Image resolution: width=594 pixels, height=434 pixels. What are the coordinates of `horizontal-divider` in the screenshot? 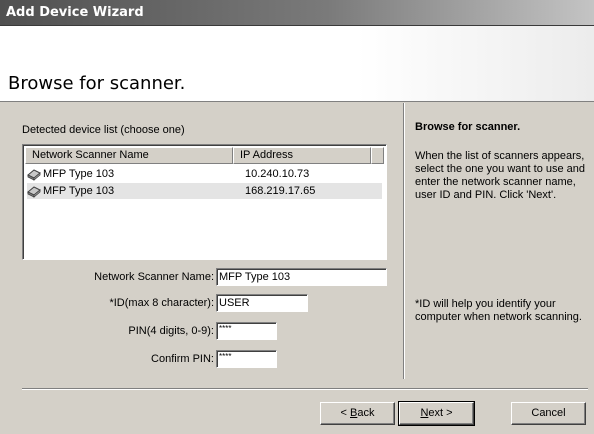 It's located at (305, 389).